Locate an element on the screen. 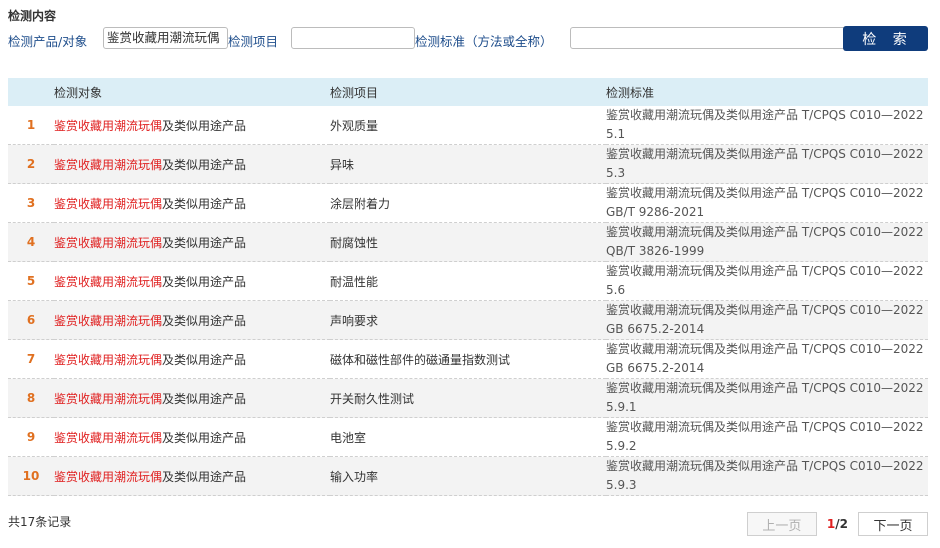 The height and width of the screenshot is (548, 940). row-index: 9 is located at coordinates (31, 437).